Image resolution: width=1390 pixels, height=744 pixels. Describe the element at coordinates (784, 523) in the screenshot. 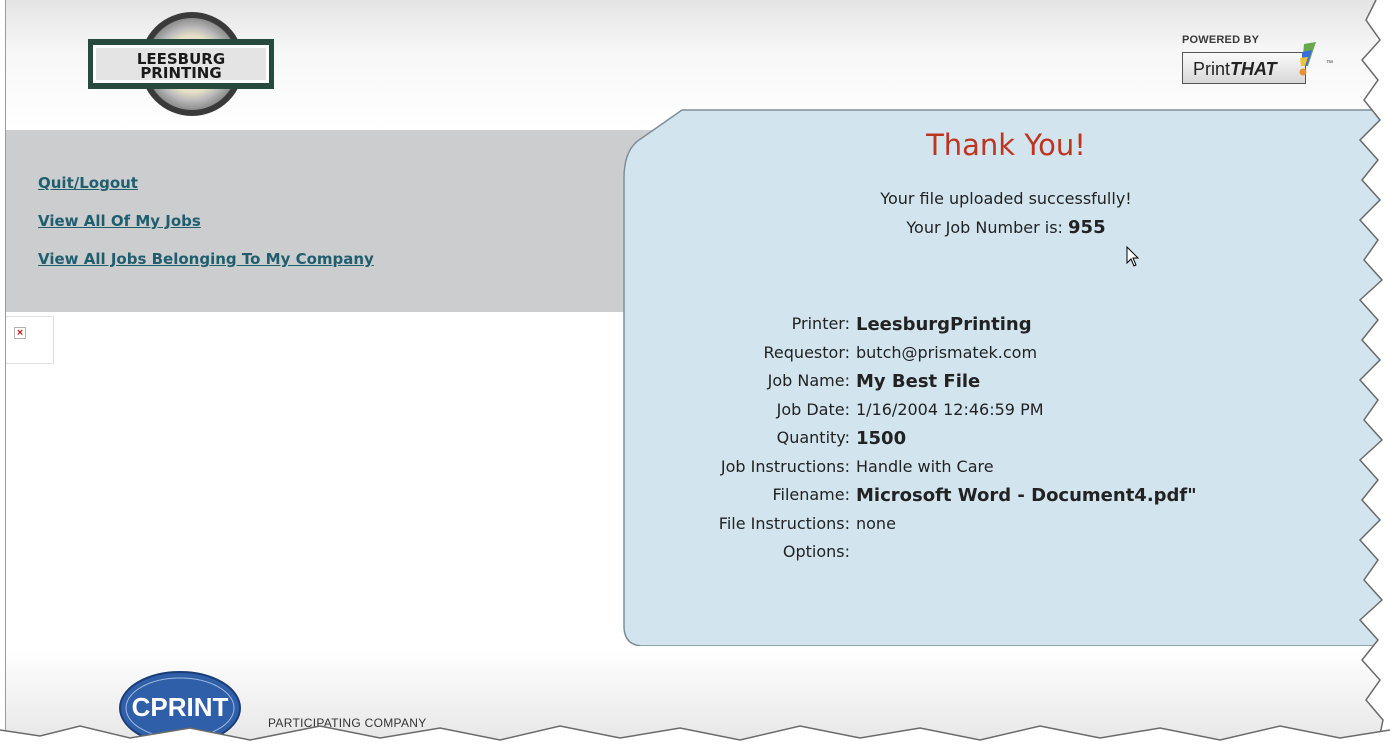

I see `detail-label: File Instructions:` at that location.